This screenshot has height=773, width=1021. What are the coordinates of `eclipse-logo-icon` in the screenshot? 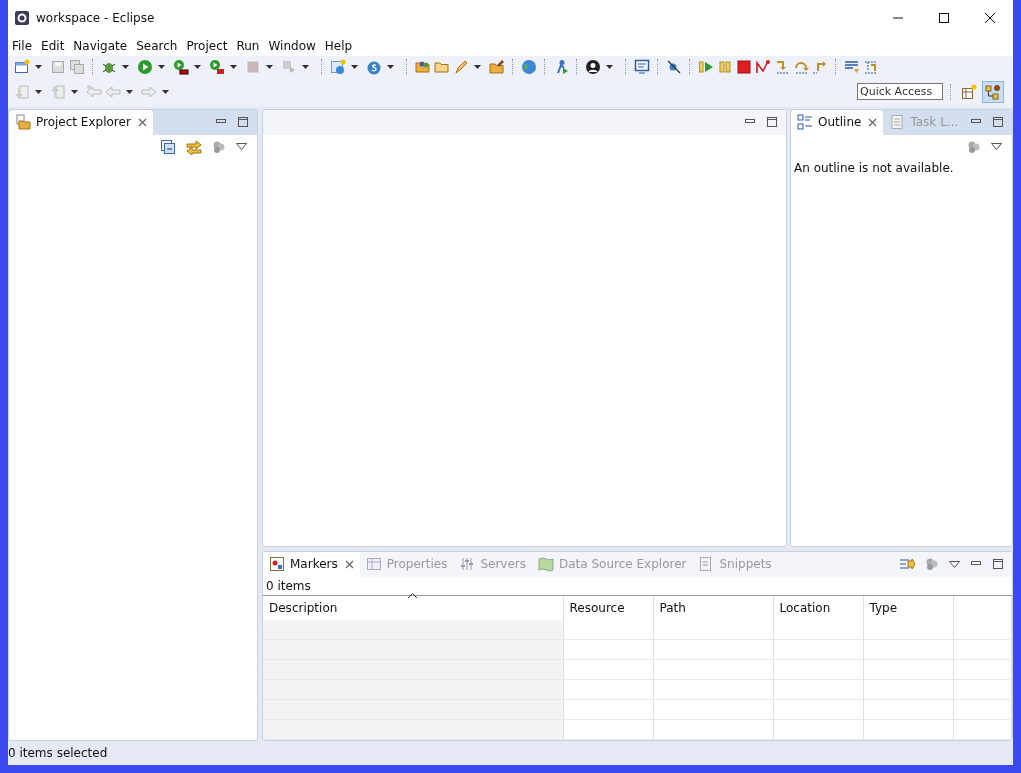 It's located at (22, 18).